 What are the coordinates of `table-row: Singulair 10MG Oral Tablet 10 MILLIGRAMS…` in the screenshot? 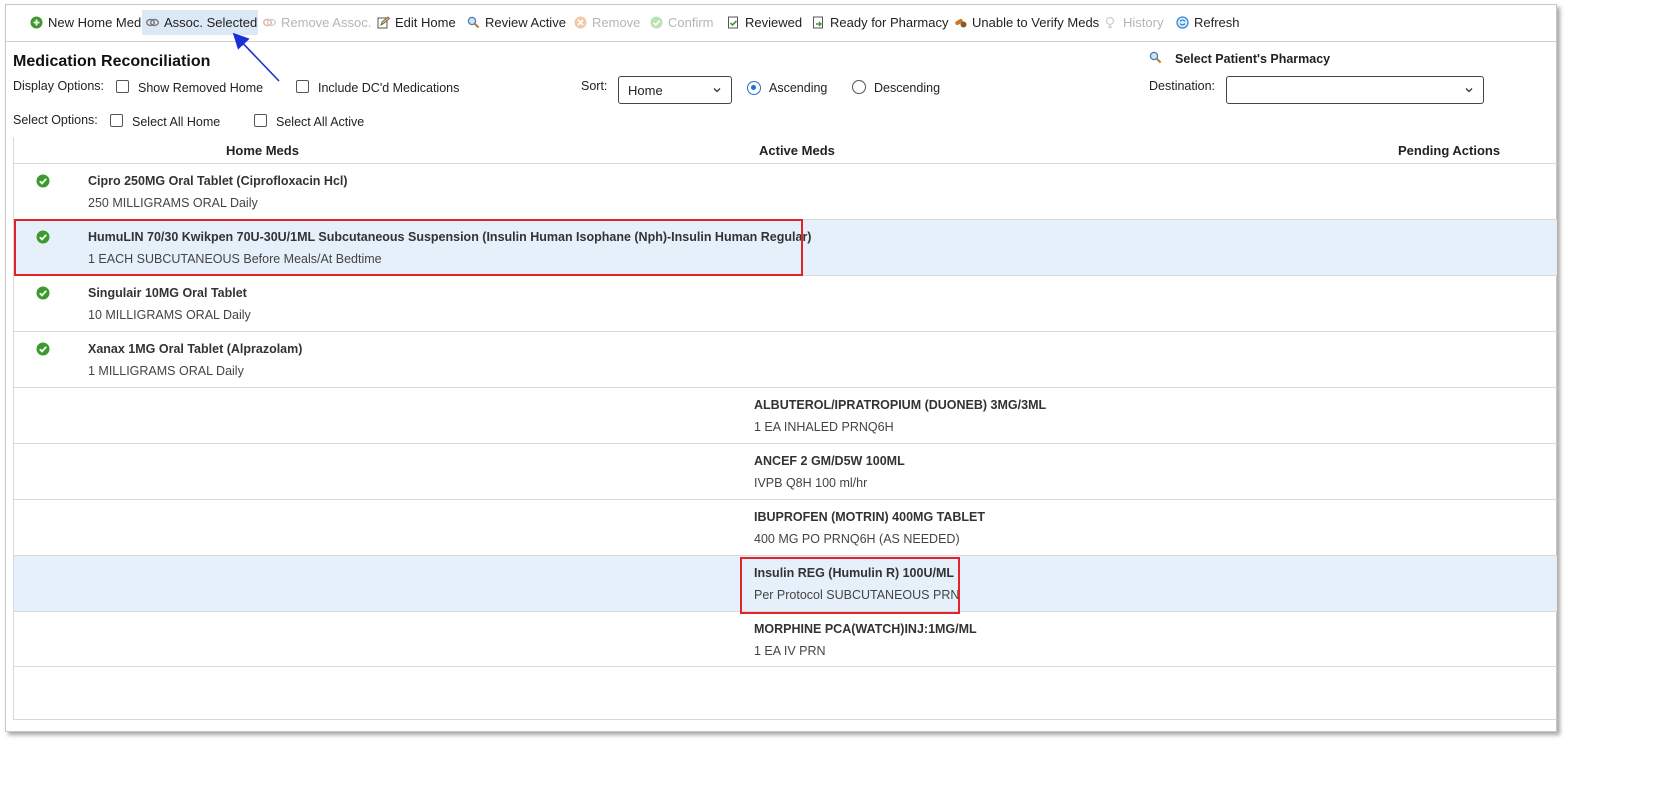 It's located at (785, 303).